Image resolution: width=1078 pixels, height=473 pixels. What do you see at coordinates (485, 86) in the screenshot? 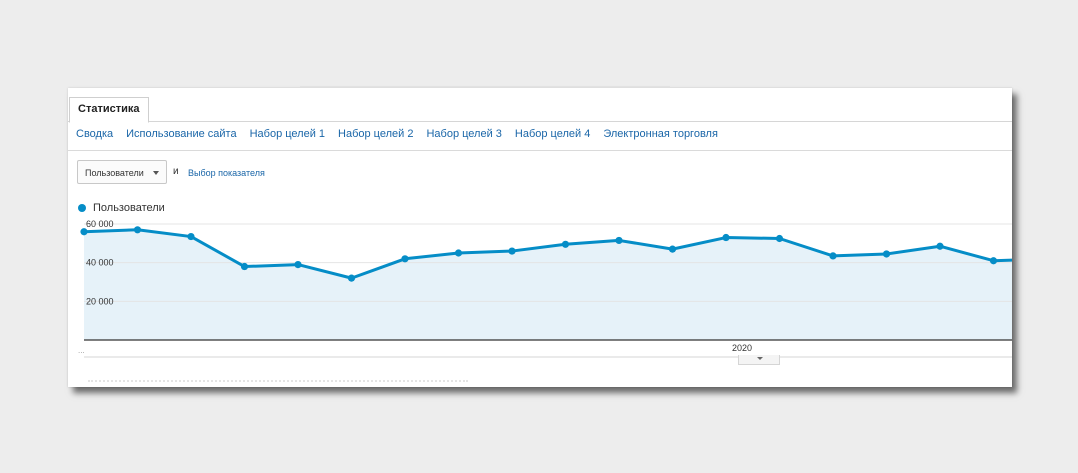
I see `background-line` at bounding box center [485, 86].